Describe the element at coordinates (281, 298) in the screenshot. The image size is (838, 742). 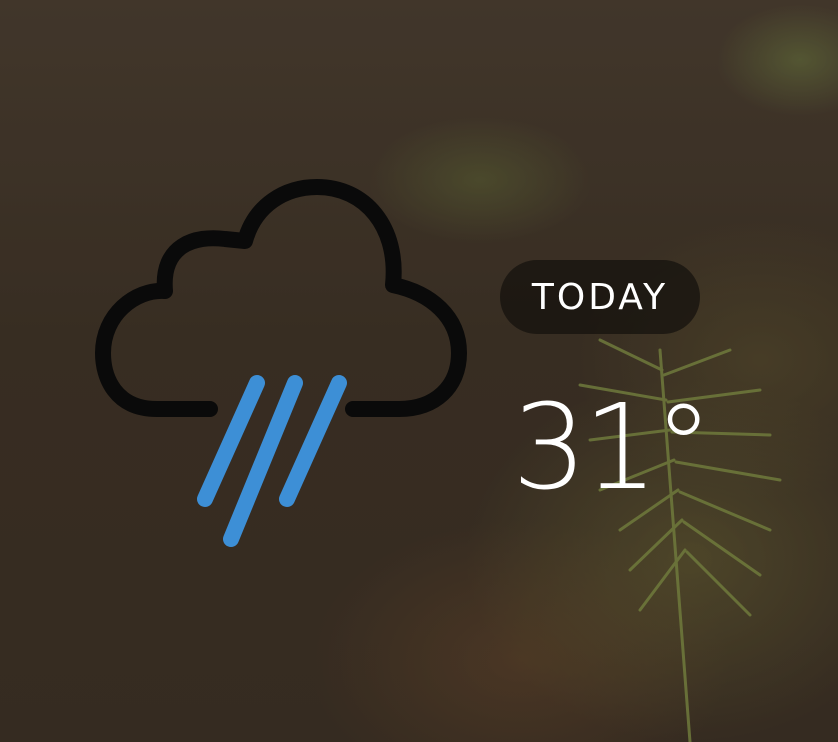
I see `cloud-outline` at that location.